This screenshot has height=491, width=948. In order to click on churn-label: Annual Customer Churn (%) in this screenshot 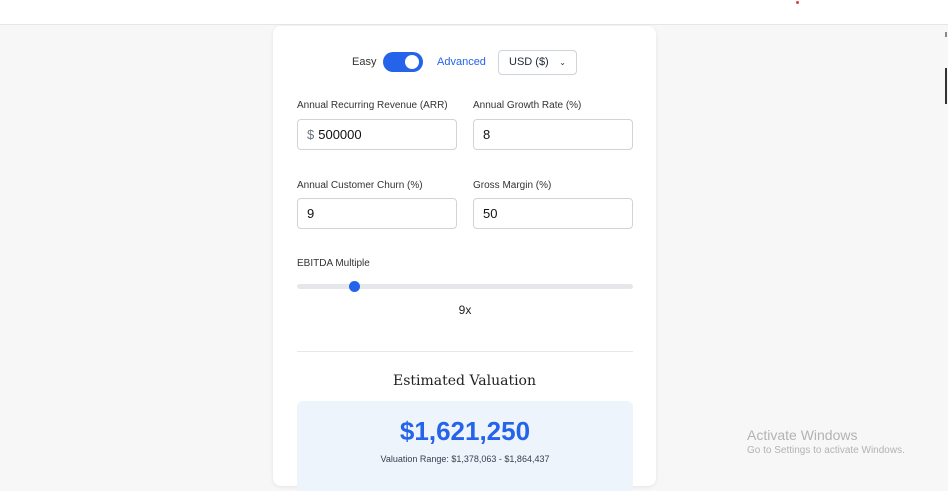, I will do `click(360, 185)`.